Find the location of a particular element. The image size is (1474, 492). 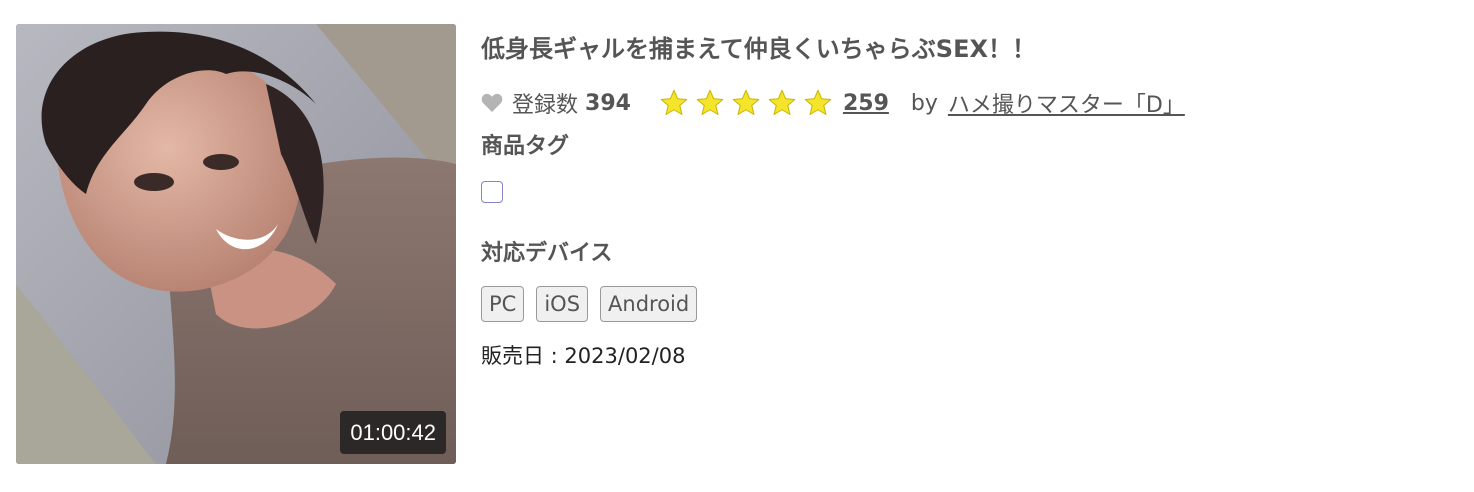

product-meta-row: 登録数 394 259 by ハメ撮りマスター「D」 is located at coordinates (833, 103).